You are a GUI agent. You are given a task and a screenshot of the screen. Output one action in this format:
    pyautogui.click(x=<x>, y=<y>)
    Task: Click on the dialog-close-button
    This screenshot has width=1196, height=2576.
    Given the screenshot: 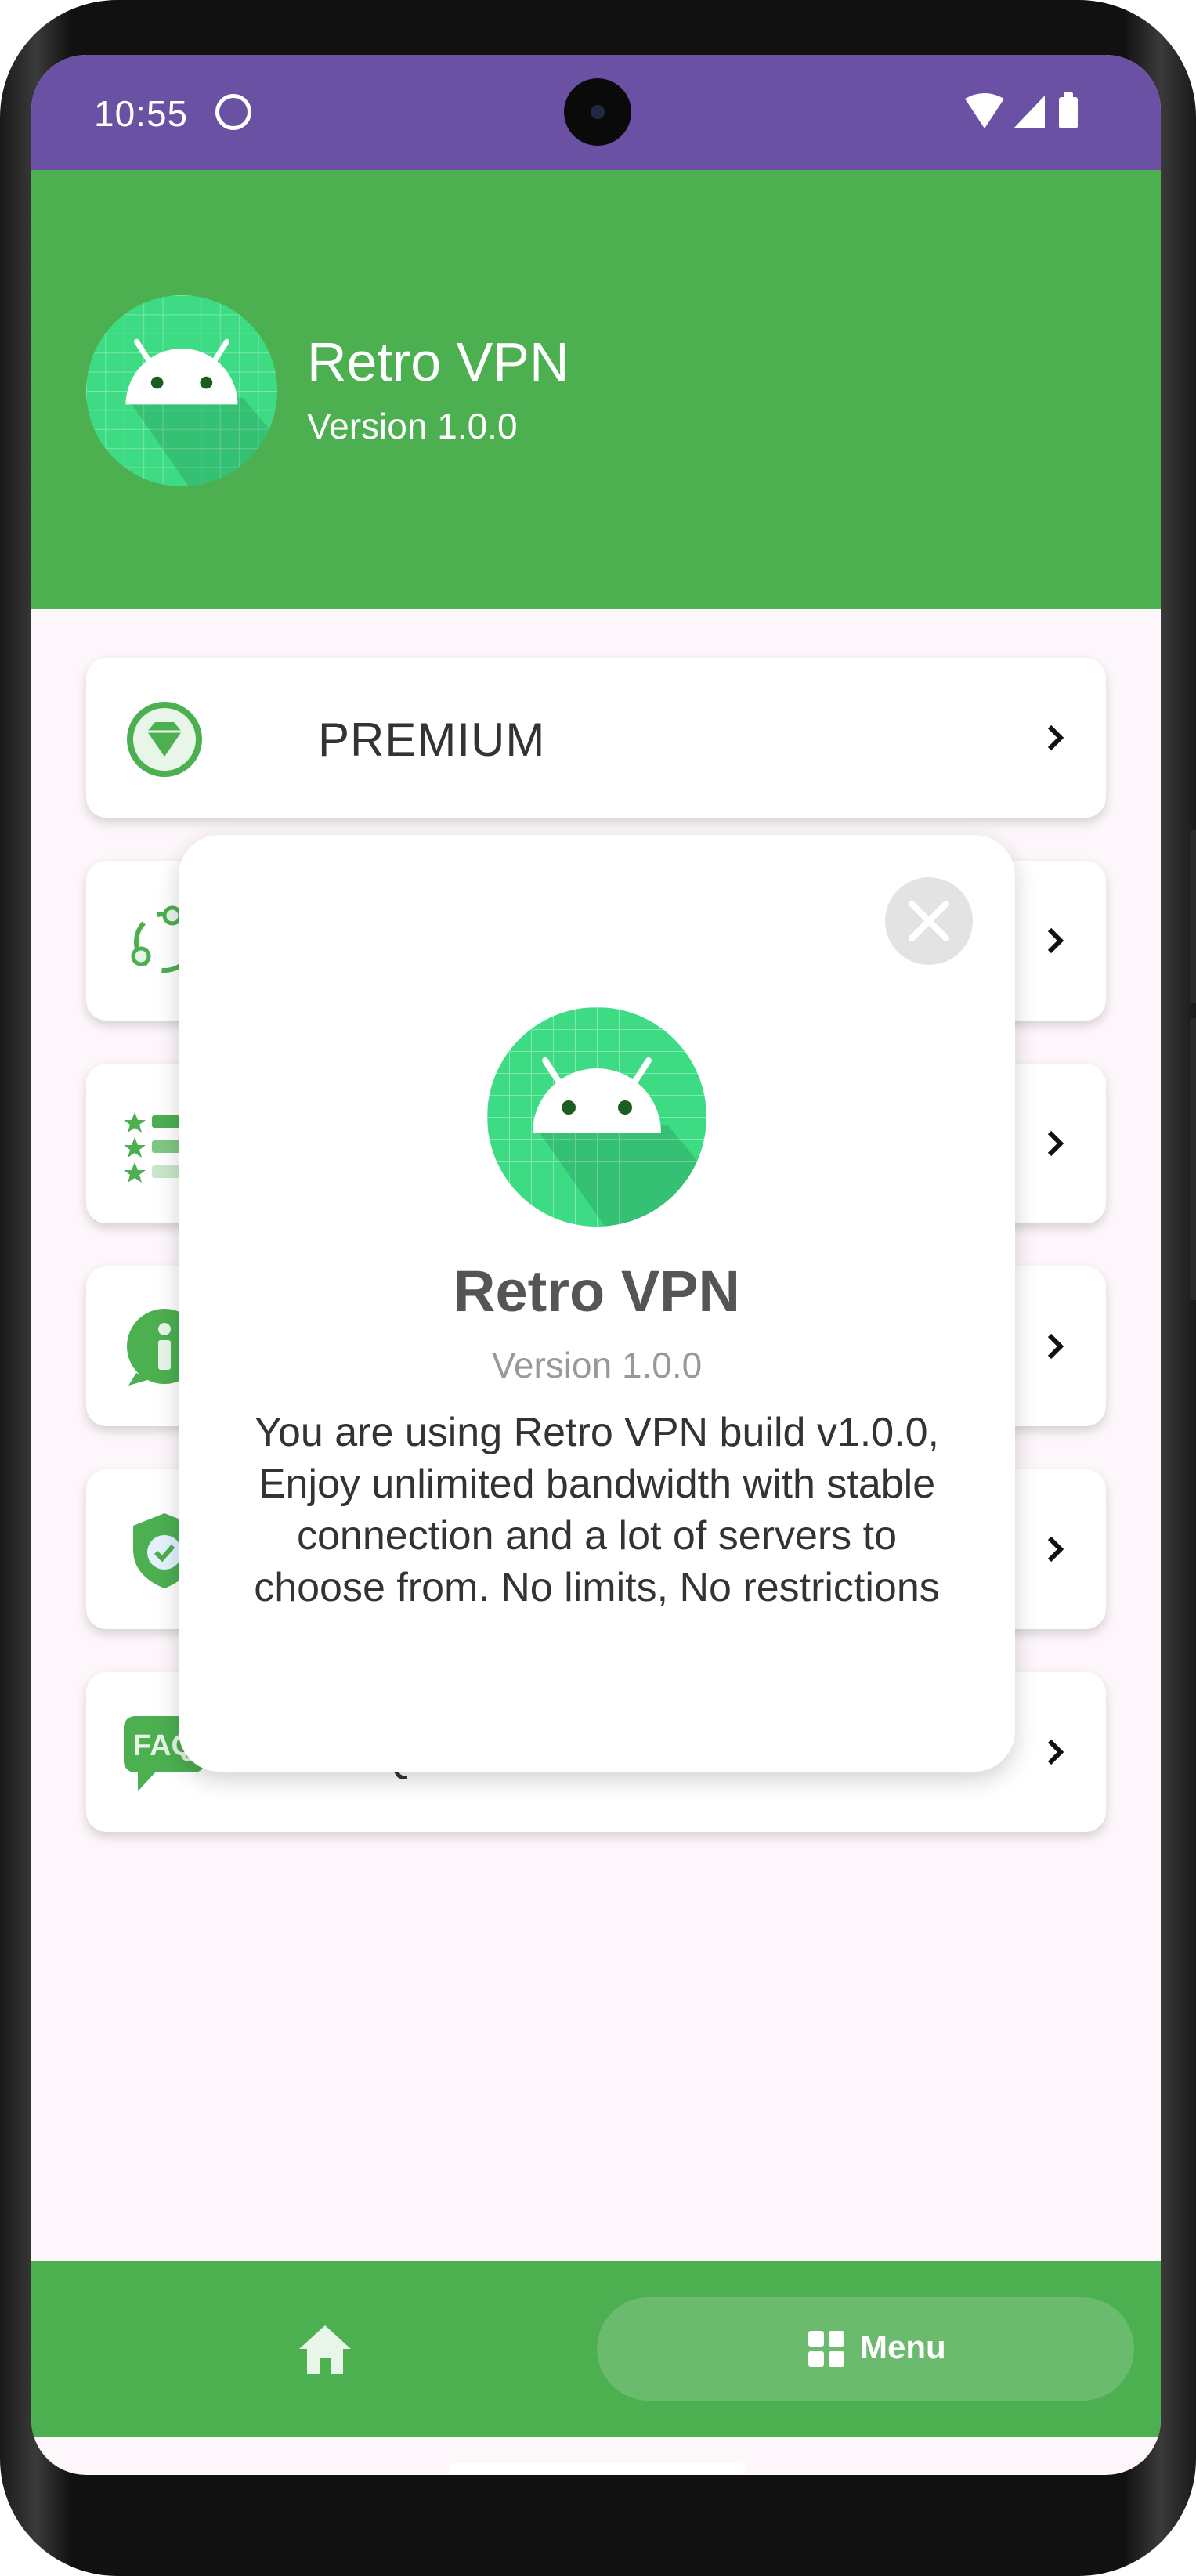 What is the action you would take?
    pyautogui.click(x=929, y=921)
    